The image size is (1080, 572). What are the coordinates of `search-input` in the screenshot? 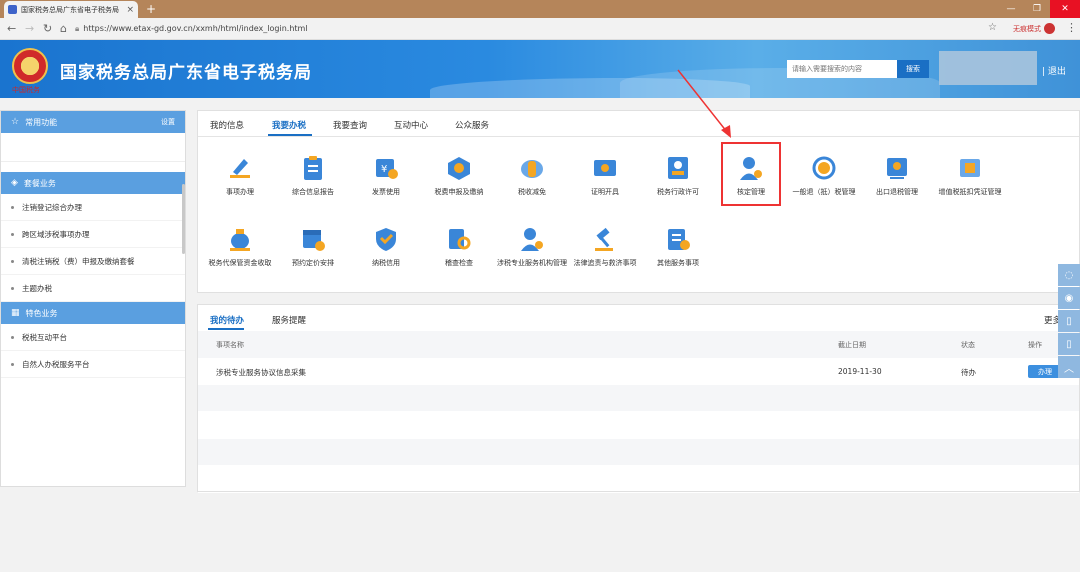 It's located at (842, 69).